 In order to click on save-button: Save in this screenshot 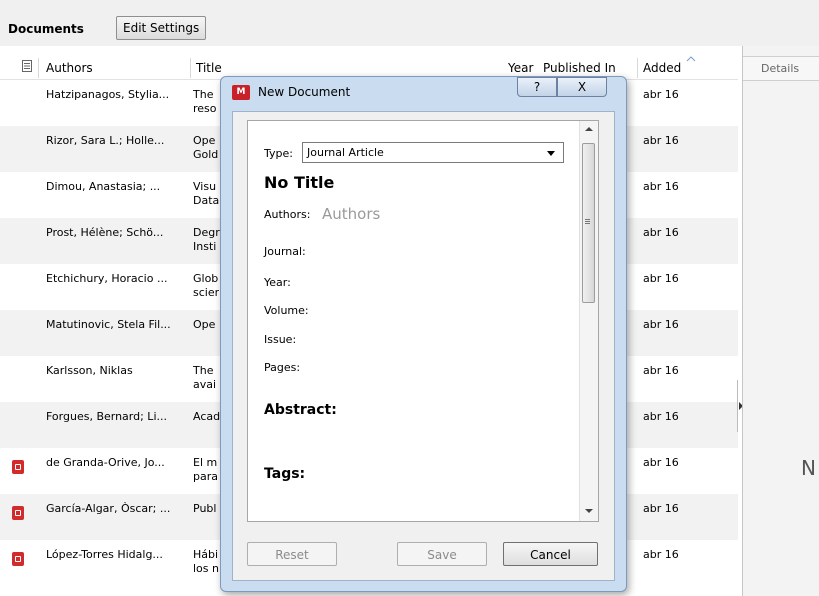, I will do `click(442, 554)`.